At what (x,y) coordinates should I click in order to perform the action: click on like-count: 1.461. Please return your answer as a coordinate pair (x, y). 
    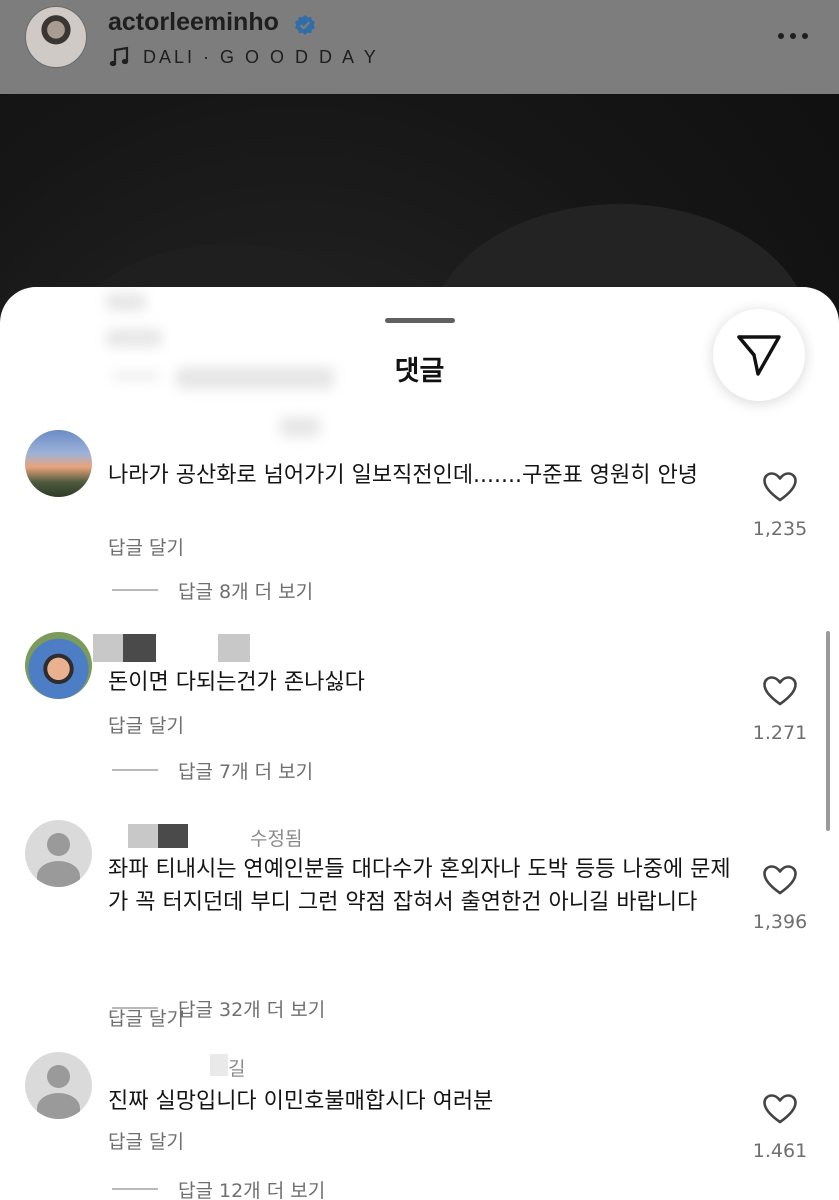
    Looking at the image, I should click on (780, 1151).